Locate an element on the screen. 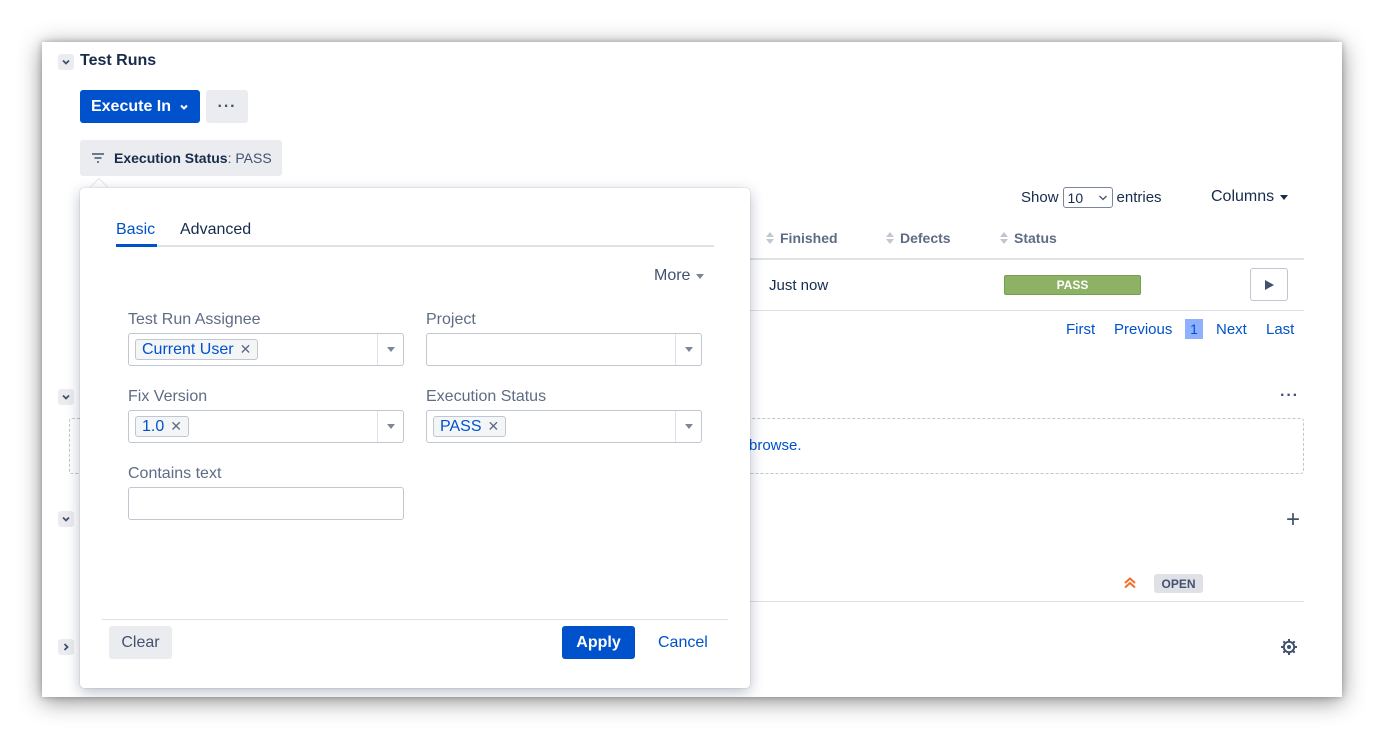 This screenshot has width=1384, height=739. execute-in-button: Execute In is located at coordinates (140, 106).